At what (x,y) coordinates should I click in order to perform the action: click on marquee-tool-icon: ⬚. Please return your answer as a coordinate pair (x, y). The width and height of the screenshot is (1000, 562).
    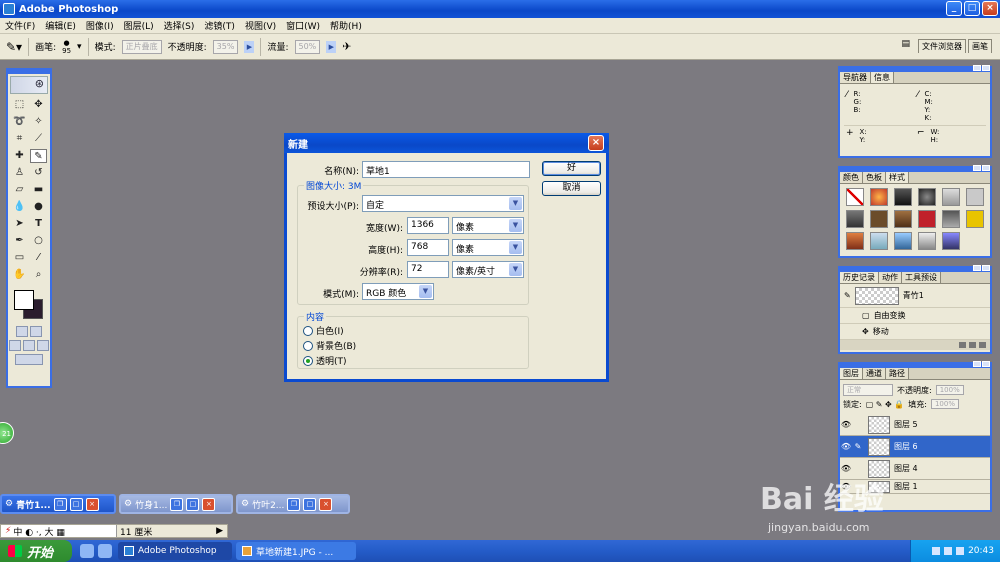
    Looking at the image, I should click on (19, 105).